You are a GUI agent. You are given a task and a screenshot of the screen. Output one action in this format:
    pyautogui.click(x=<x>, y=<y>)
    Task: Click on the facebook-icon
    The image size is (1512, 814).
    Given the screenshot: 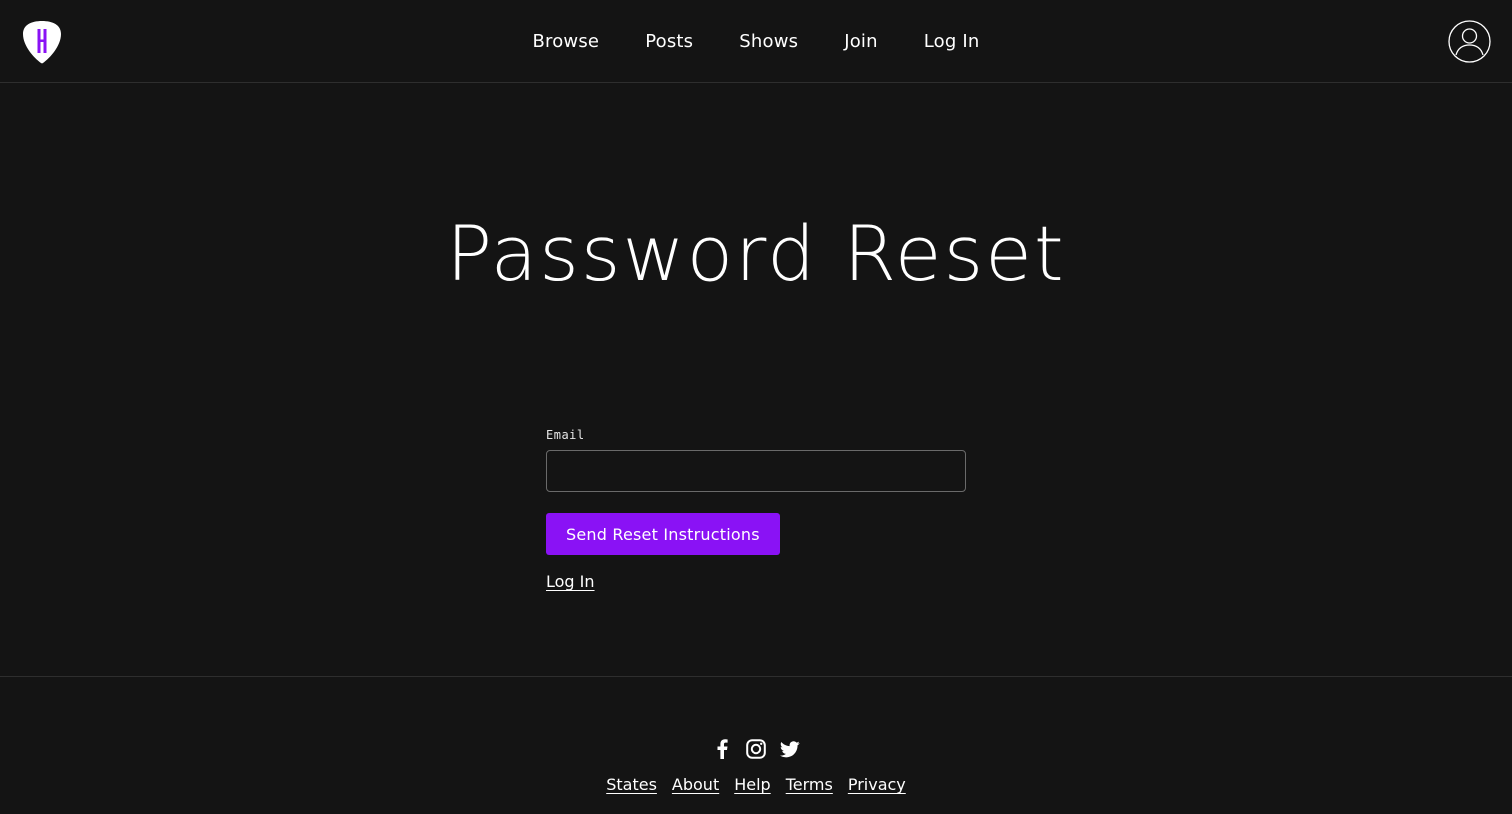 What is the action you would take?
    pyautogui.click(x=722, y=749)
    